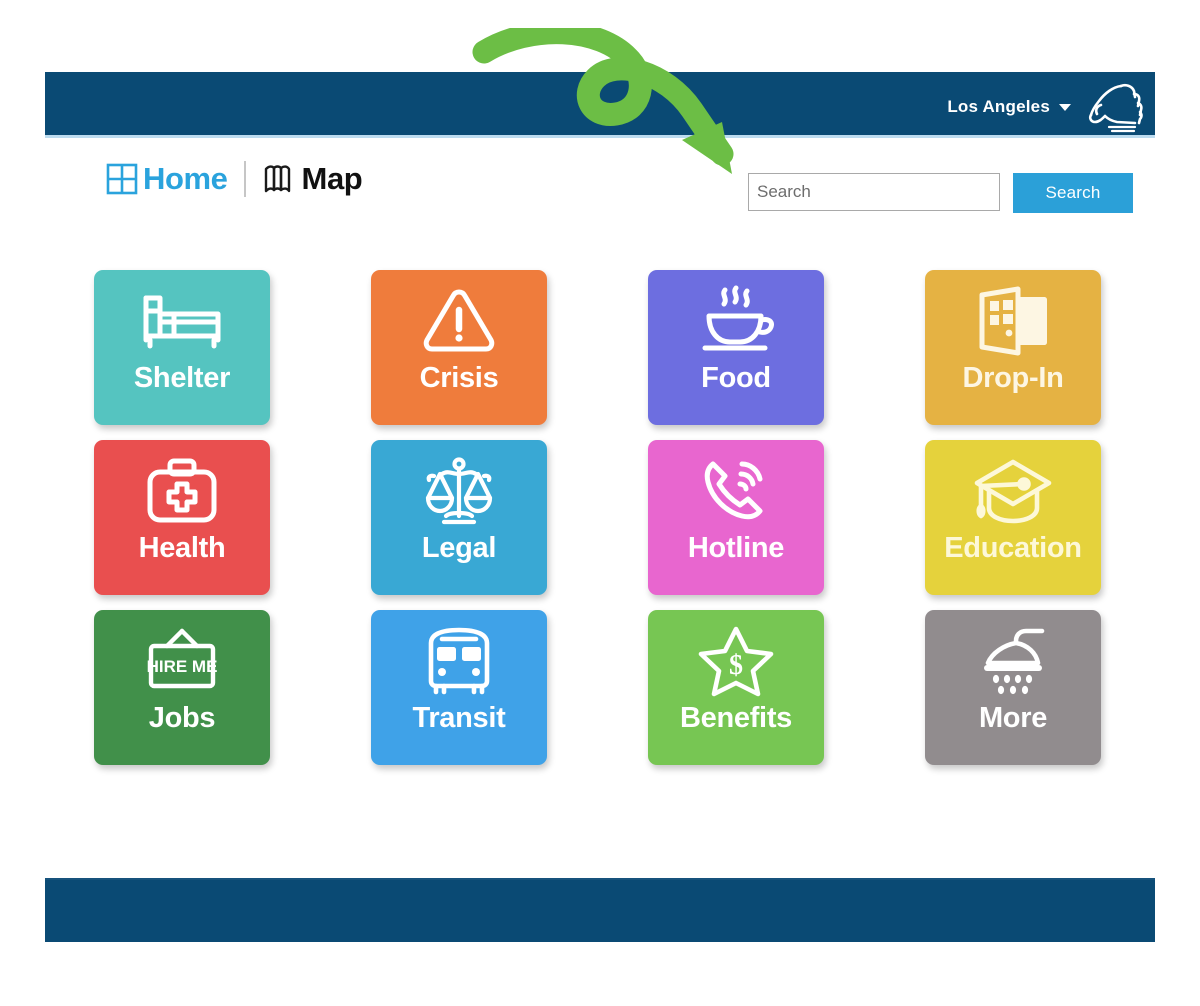  Describe the element at coordinates (459, 486) in the screenshot. I see `scales-of-justice-icon` at that location.